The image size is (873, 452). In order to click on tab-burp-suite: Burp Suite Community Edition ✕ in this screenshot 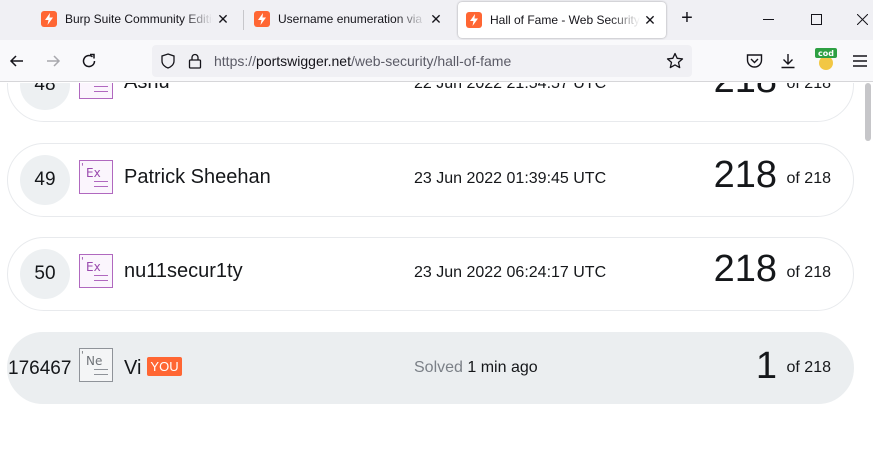, I will do `click(136, 19)`.